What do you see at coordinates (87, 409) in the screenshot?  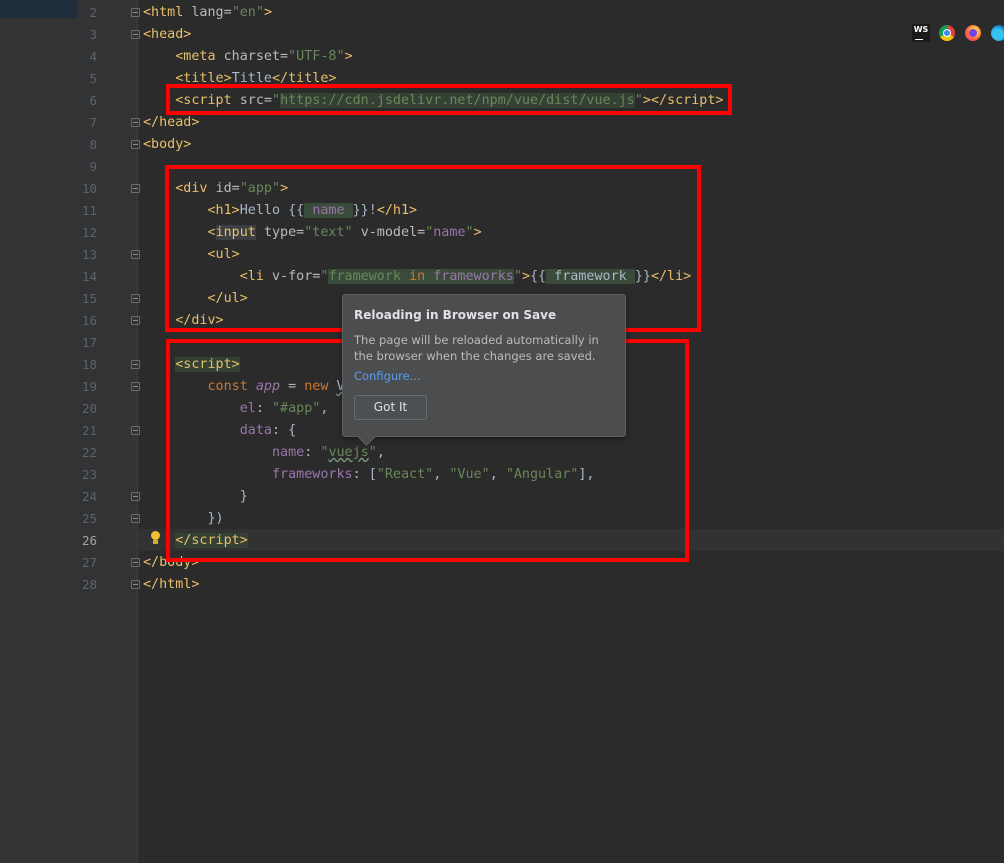 I see `line-number: 20` at bounding box center [87, 409].